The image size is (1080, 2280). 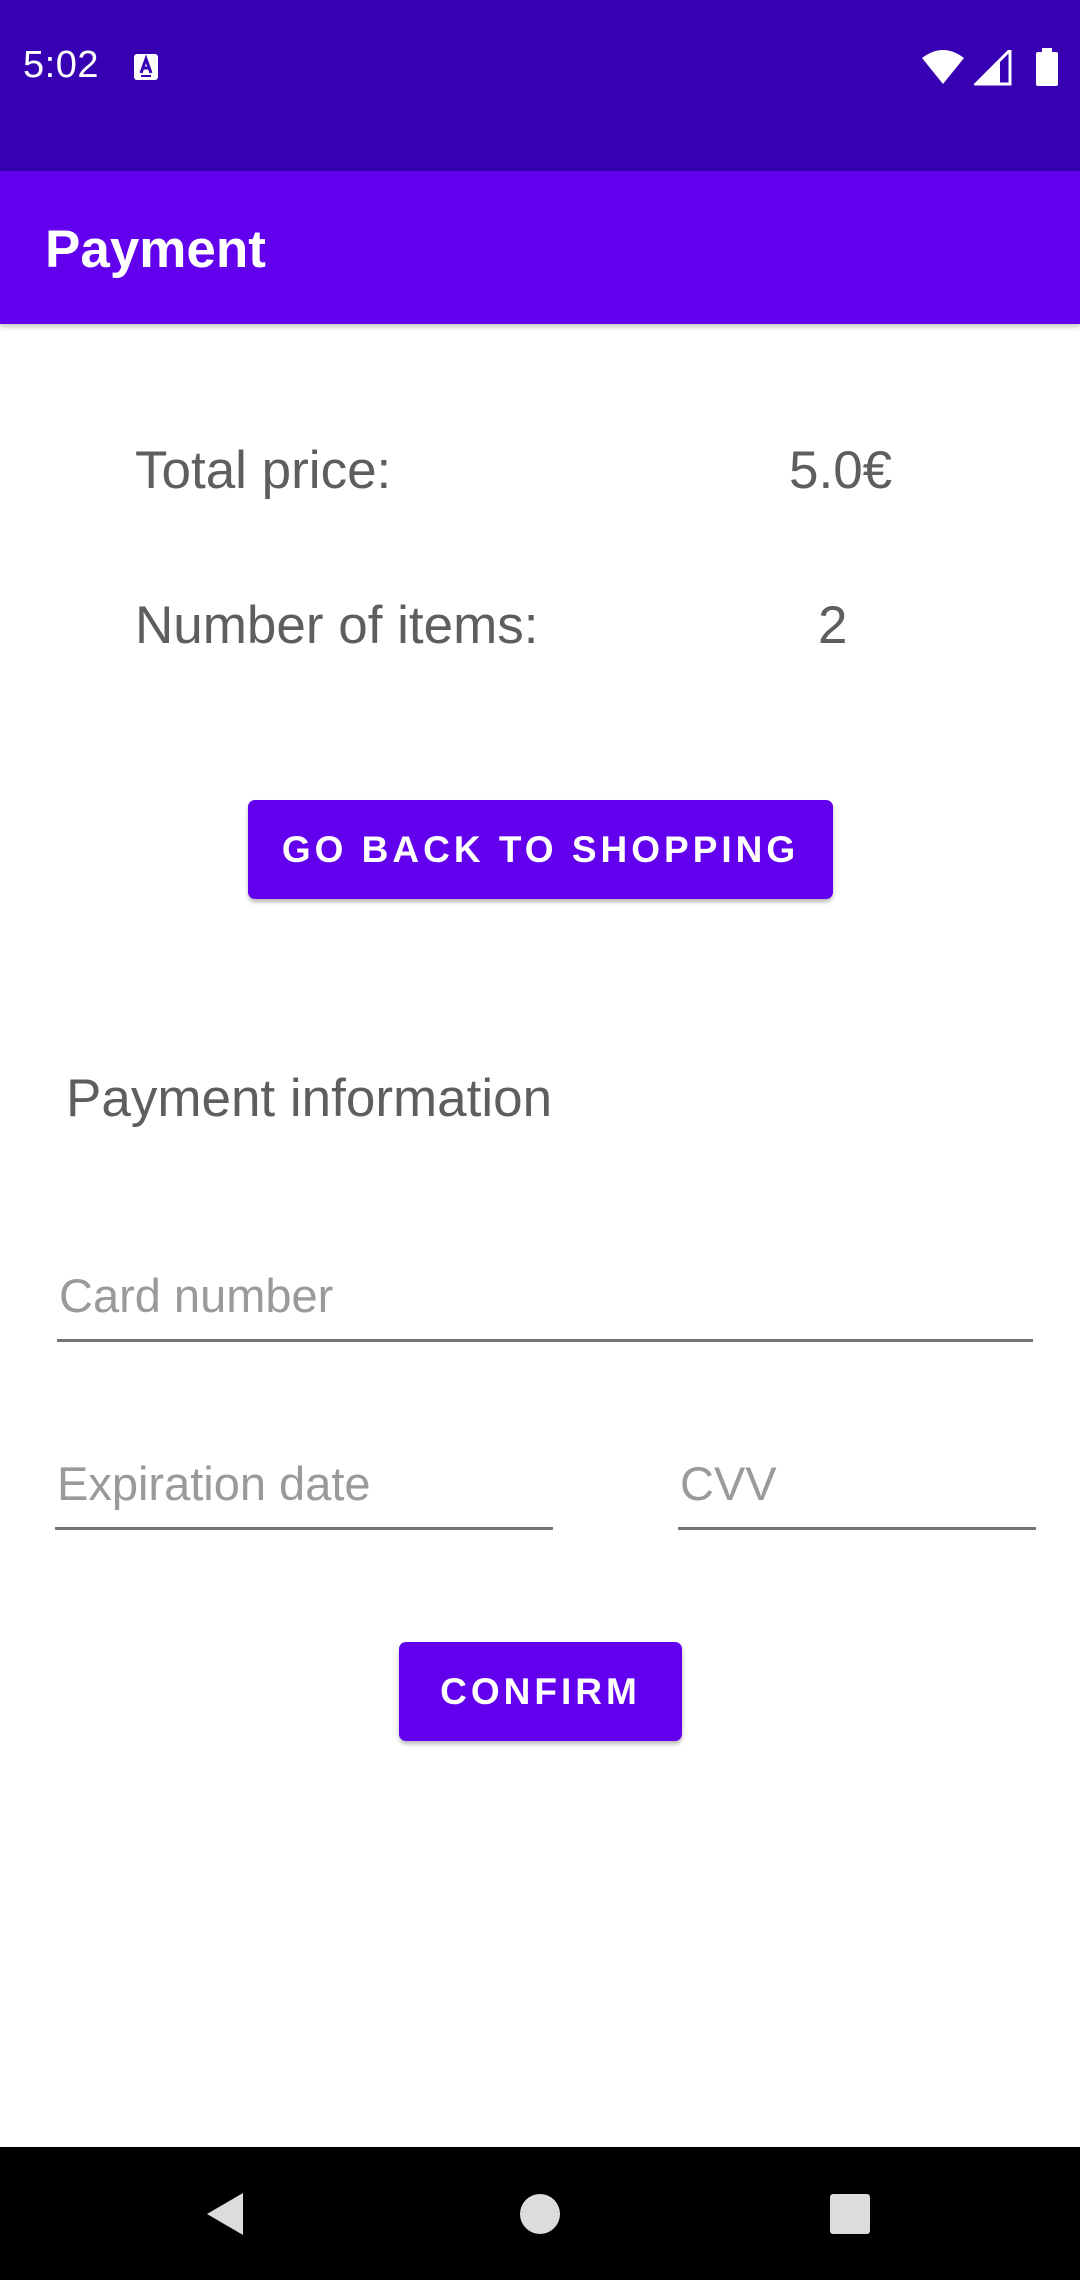 What do you see at coordinates (155, 249) in the screenshot?
I see `page-title: Payment` at bounding box center [155, 249].